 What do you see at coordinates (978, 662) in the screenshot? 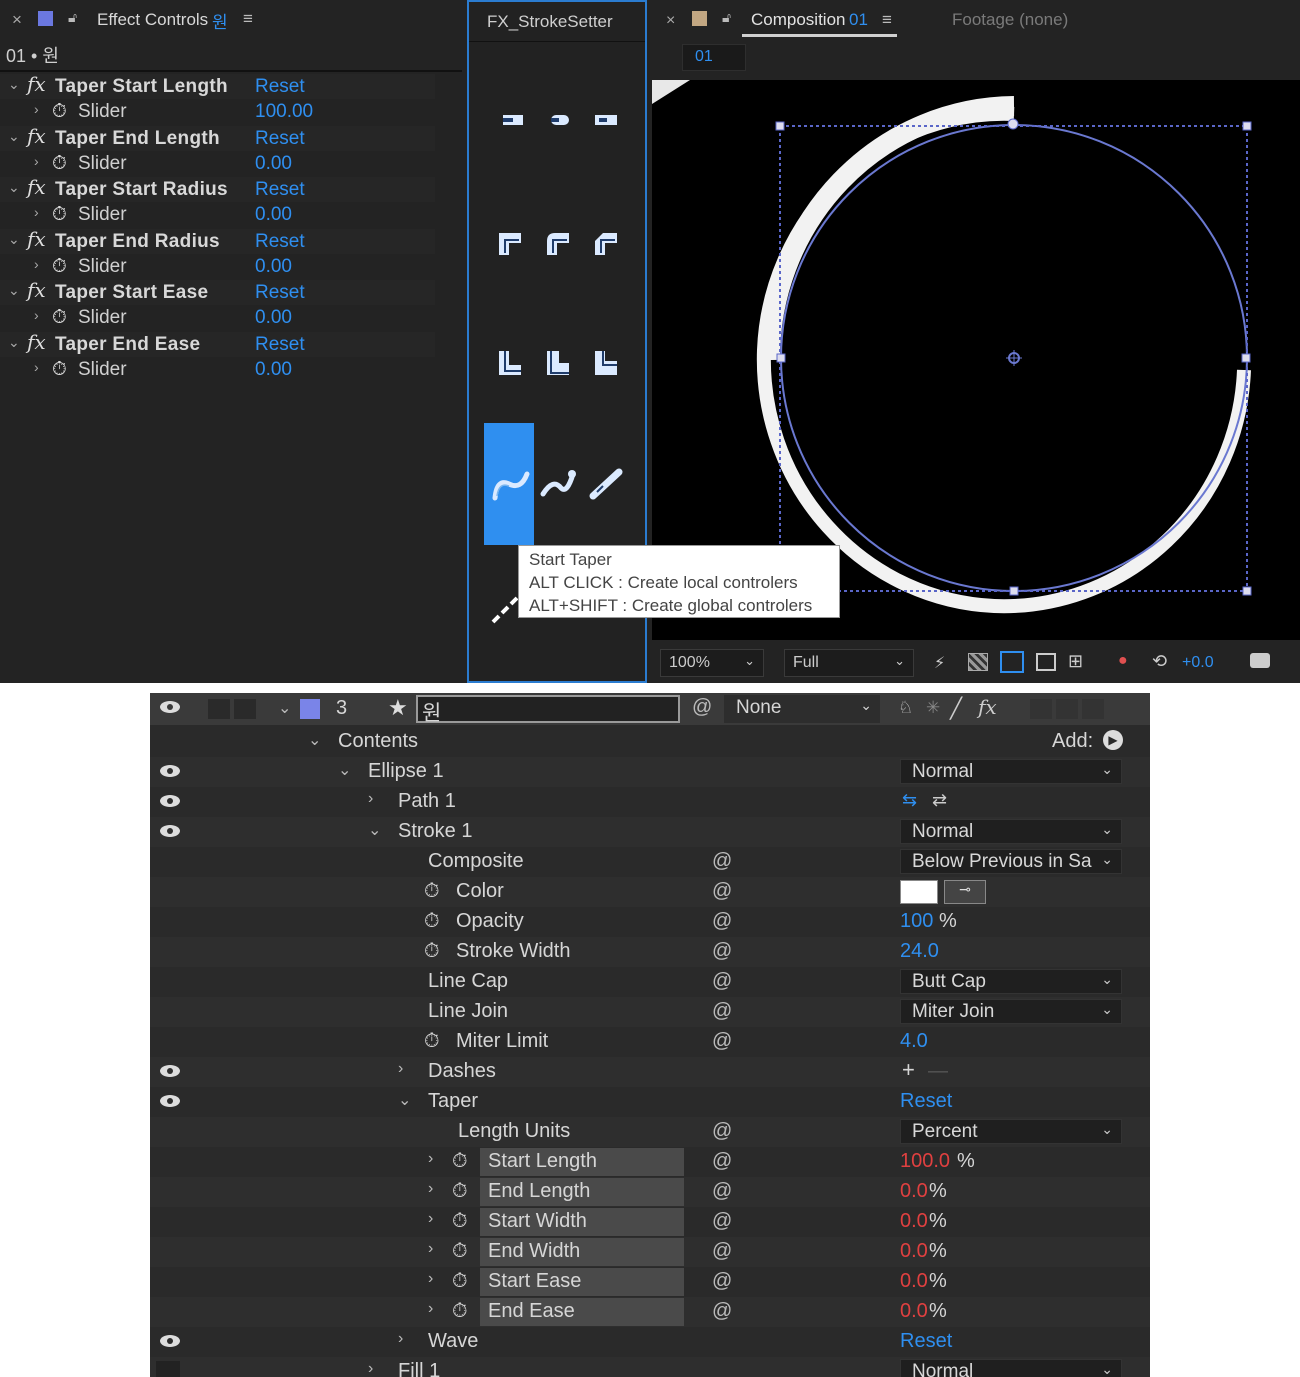
I see `transparency-grid-icon` at bounding box center [978, 662].